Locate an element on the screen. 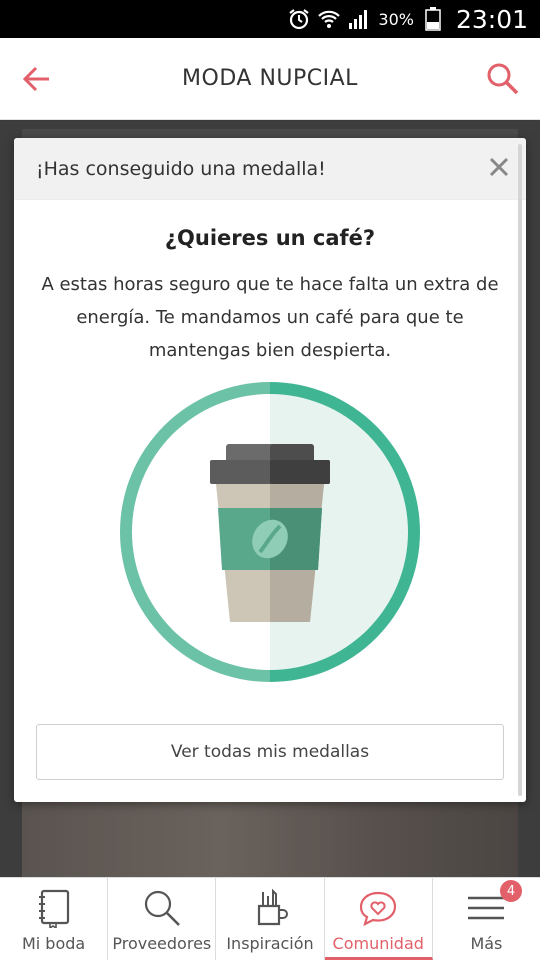 The width and height of the screenshot is (540, 960). background-photo is located at coordinates (270, 839).